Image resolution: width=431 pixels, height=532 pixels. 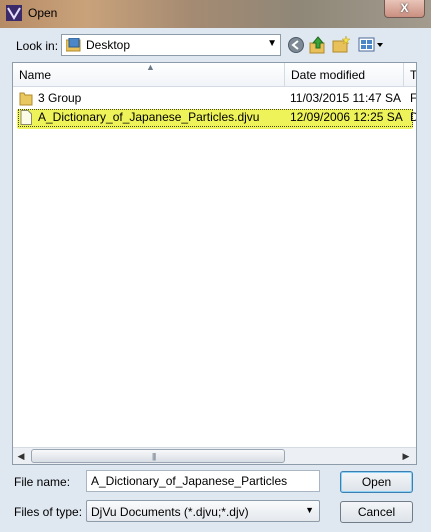 I want to click on look-in-label: Look in:, so click(x=37, y=46).